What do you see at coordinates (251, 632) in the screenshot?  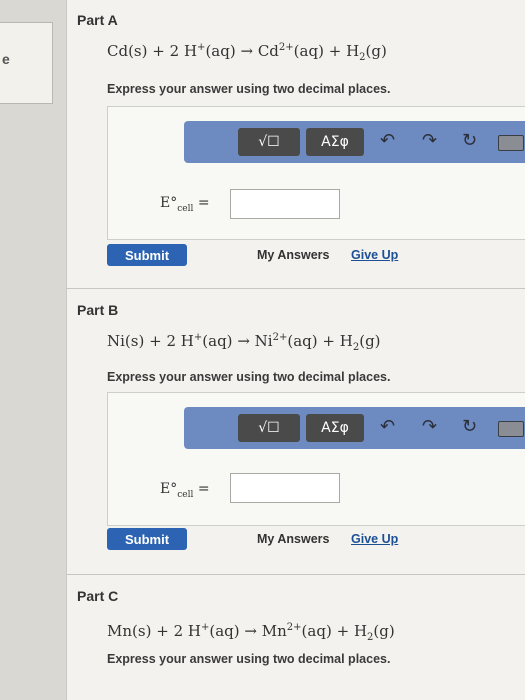 I see `chemical-equation: Mn(s) + 2 H+(aq) → Mn2+(aq) + H2(g)` at bounding box center [251, 632].